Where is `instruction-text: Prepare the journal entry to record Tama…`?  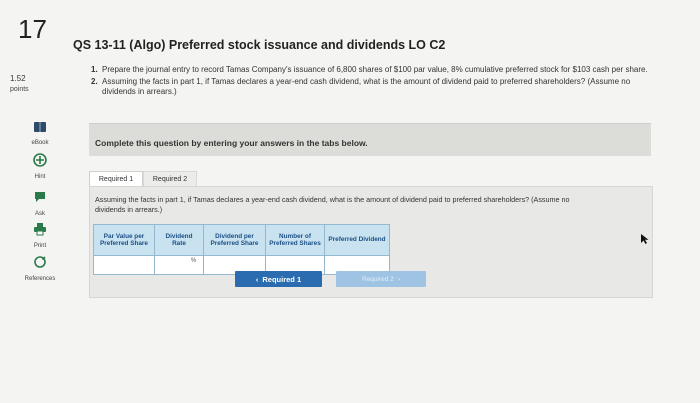
instruction-text: Prepare the journal entry to record Tama… is located at coordinates (375, 69).